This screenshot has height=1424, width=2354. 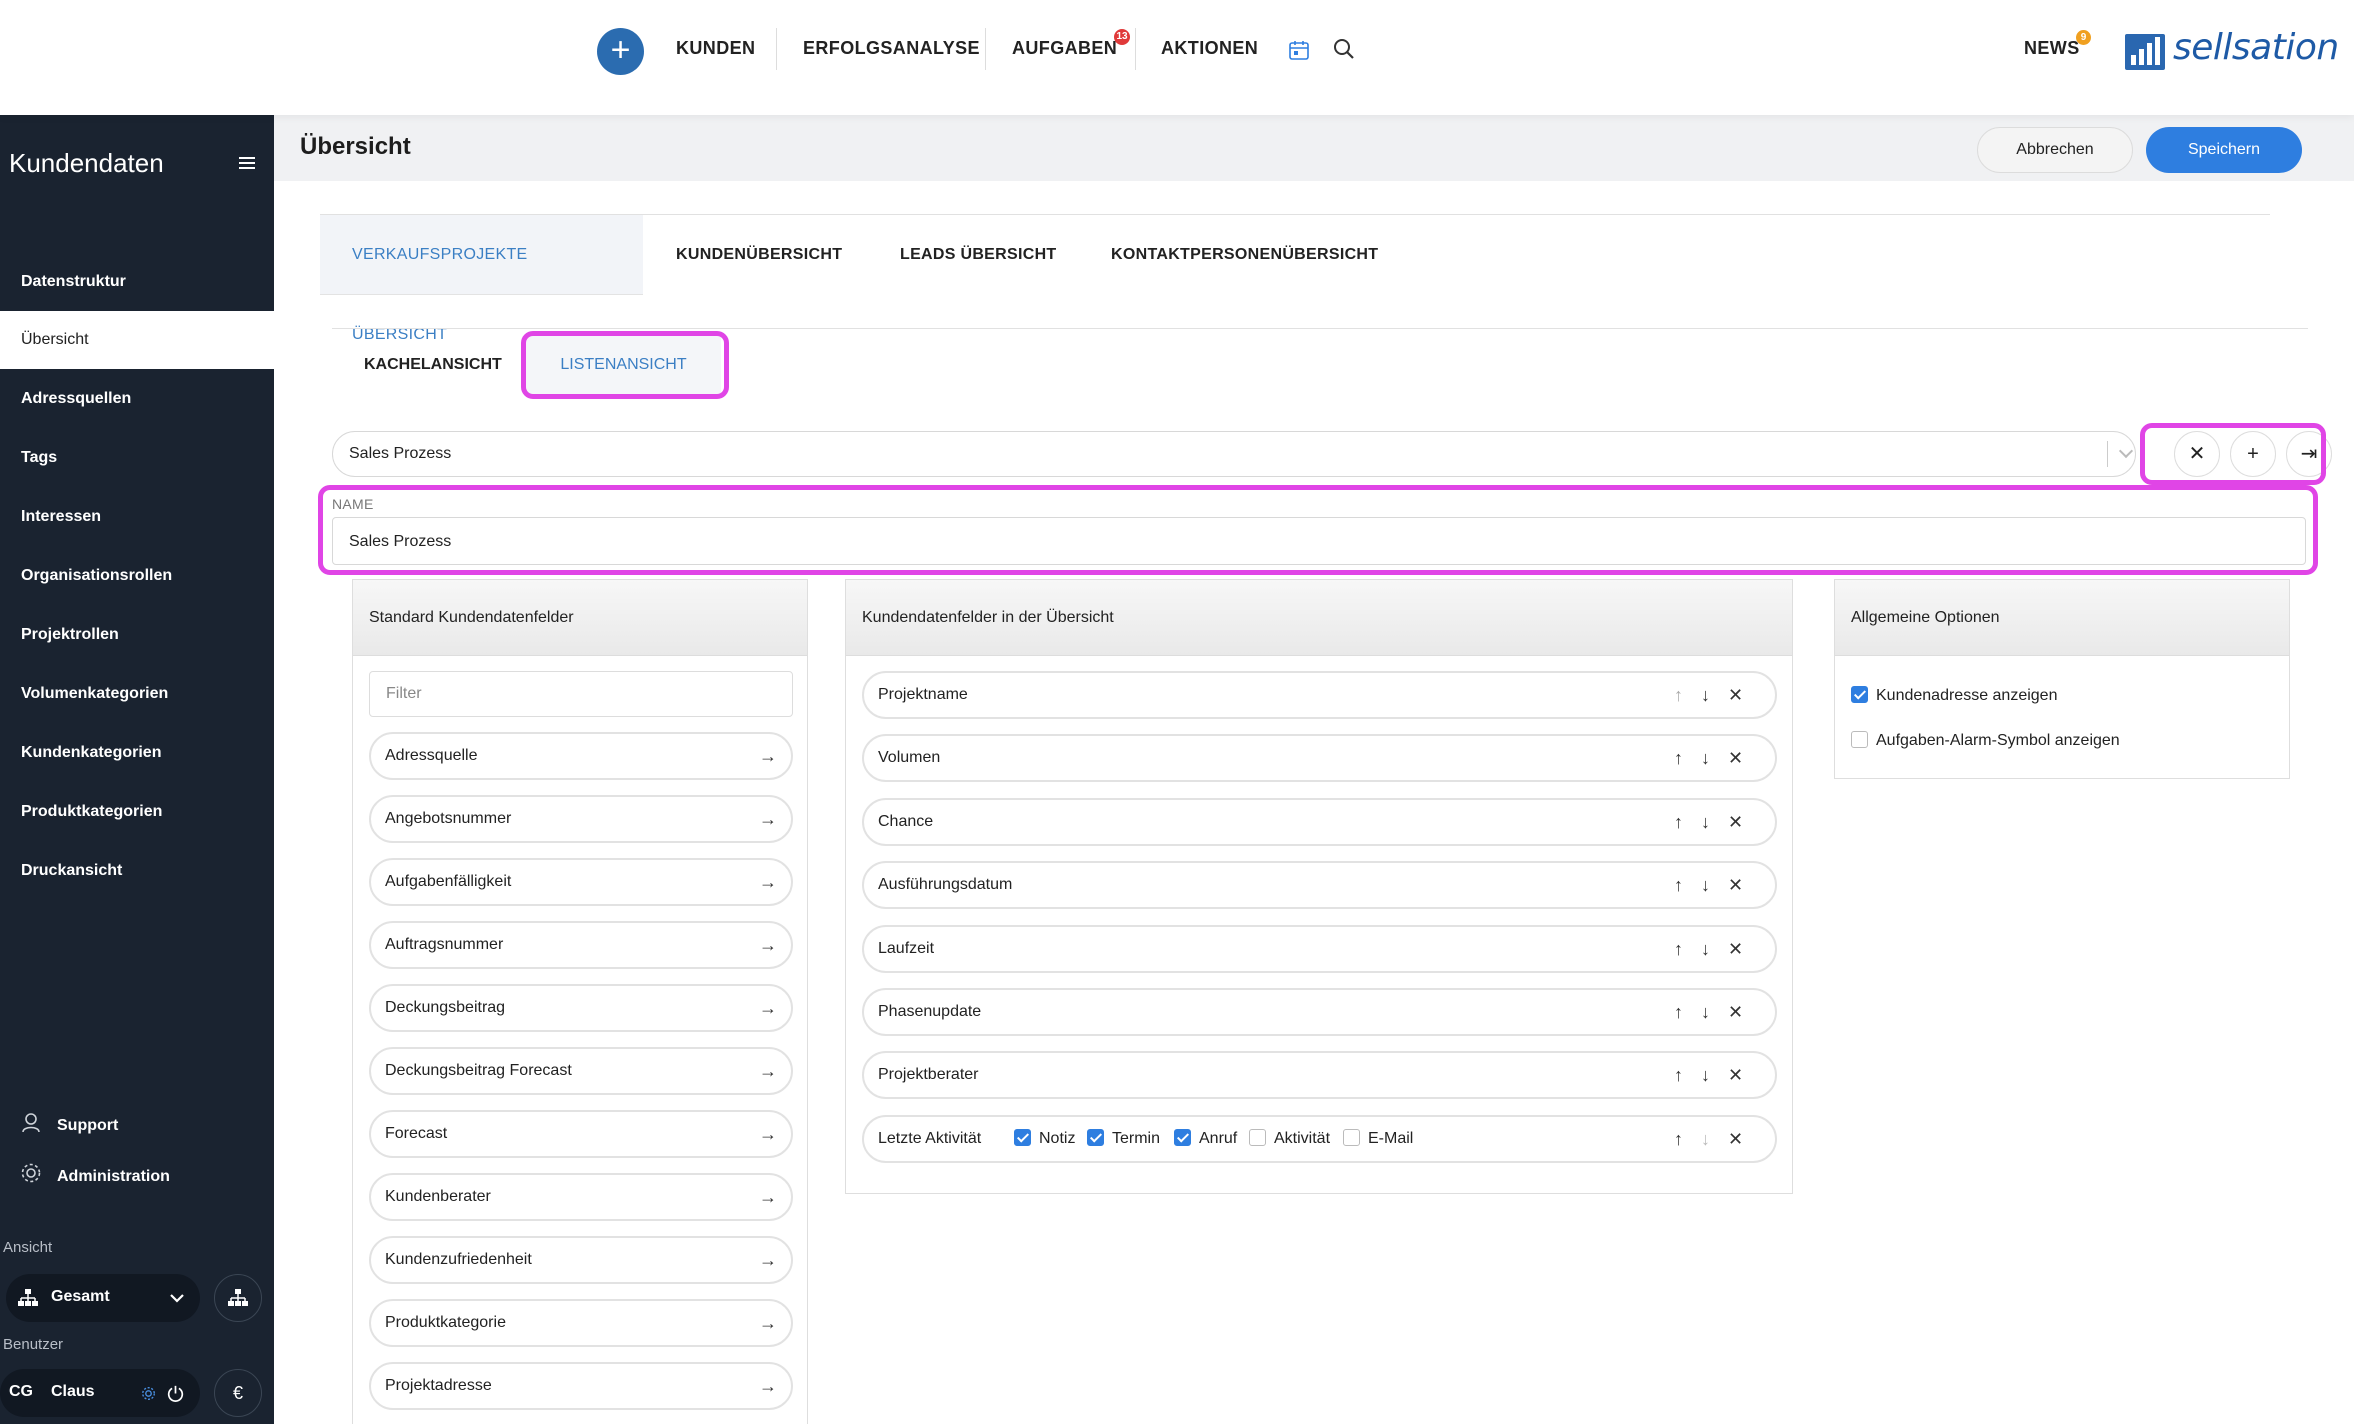 I want to click on add-button: +, so click(x=620, y=51).